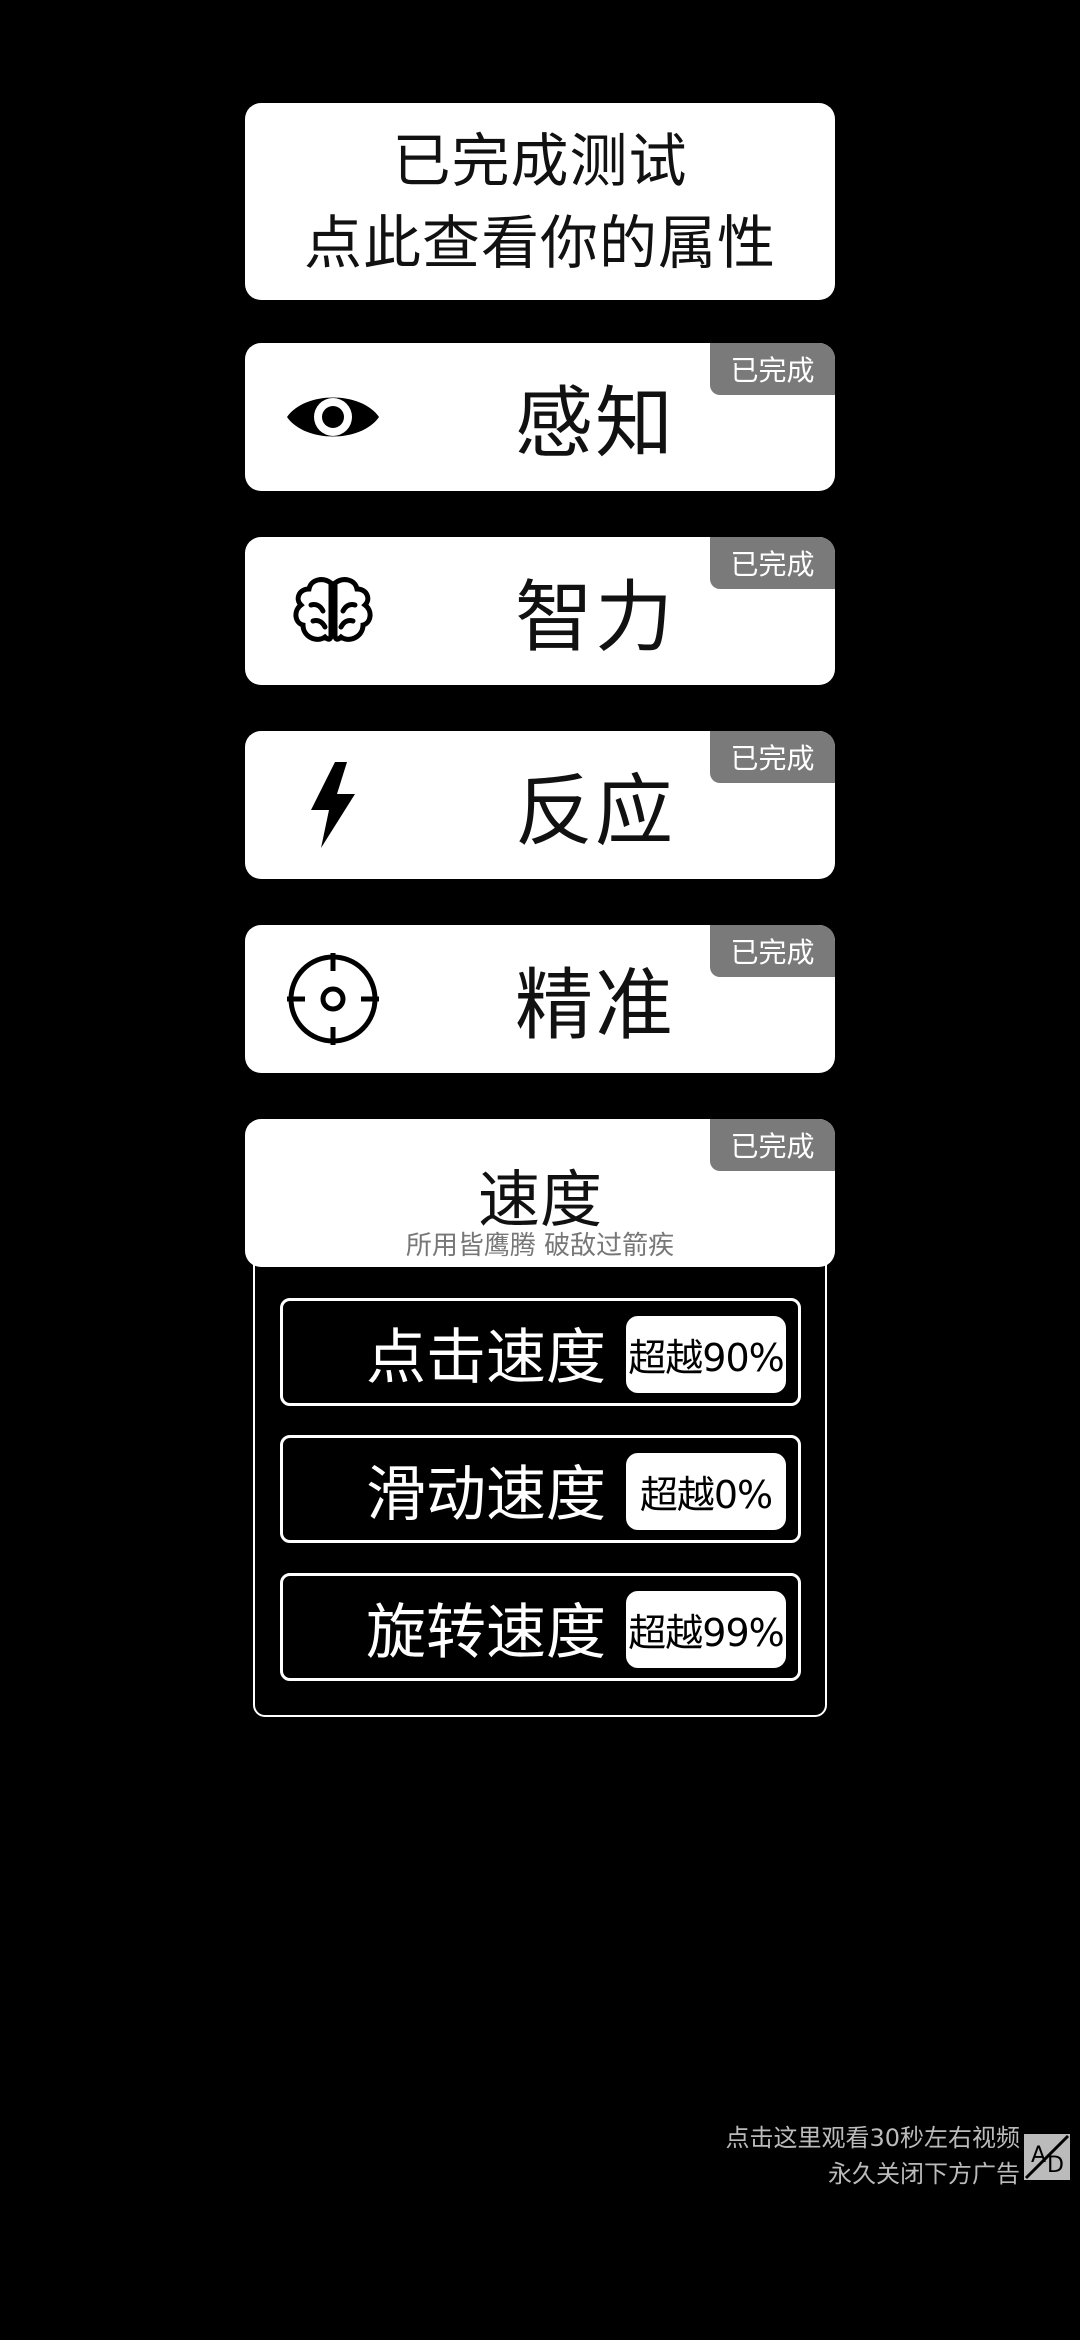 This screenshot has height=2340, width=1080. I want to click on attribute-card-speed: 速度 所用皆鹰腾 破敌过箭疾 已完成, so click(540, 1193).